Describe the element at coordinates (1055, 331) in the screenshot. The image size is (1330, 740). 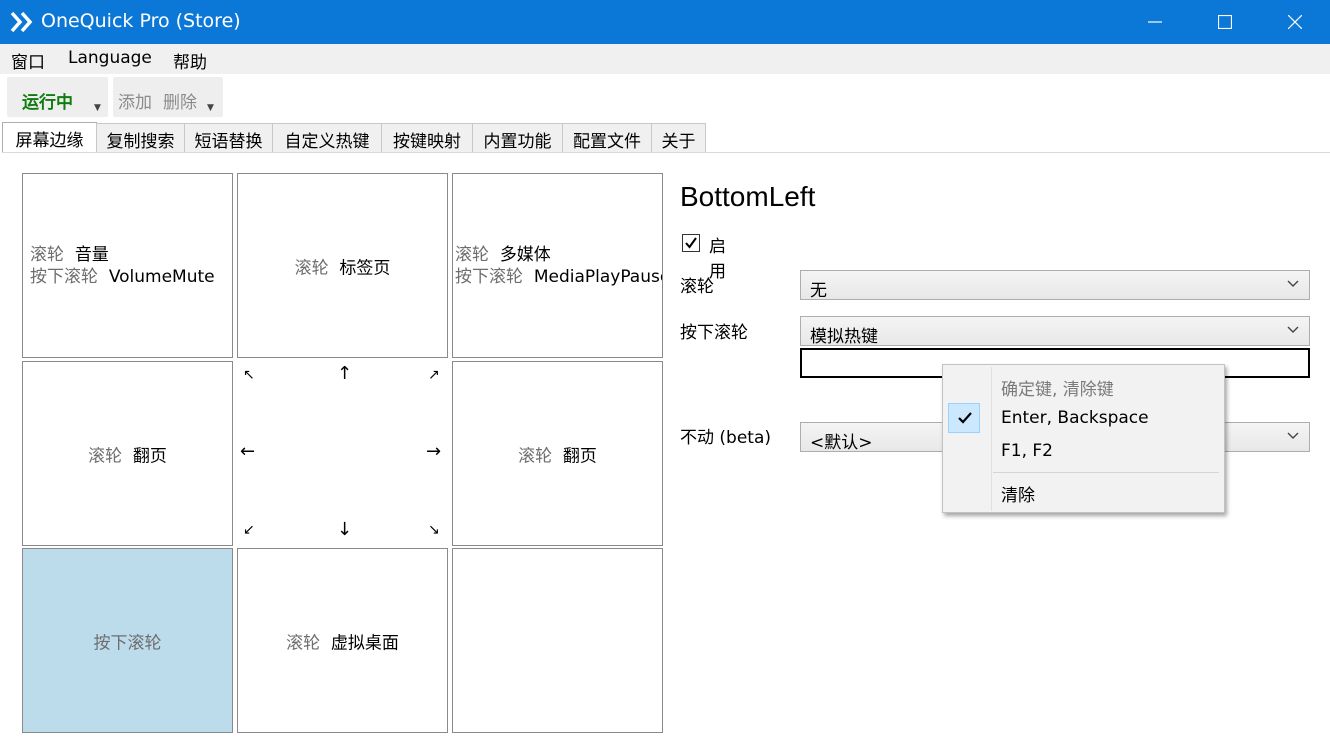
I see `press-wheel-action-select: 模拟热键` at that location.